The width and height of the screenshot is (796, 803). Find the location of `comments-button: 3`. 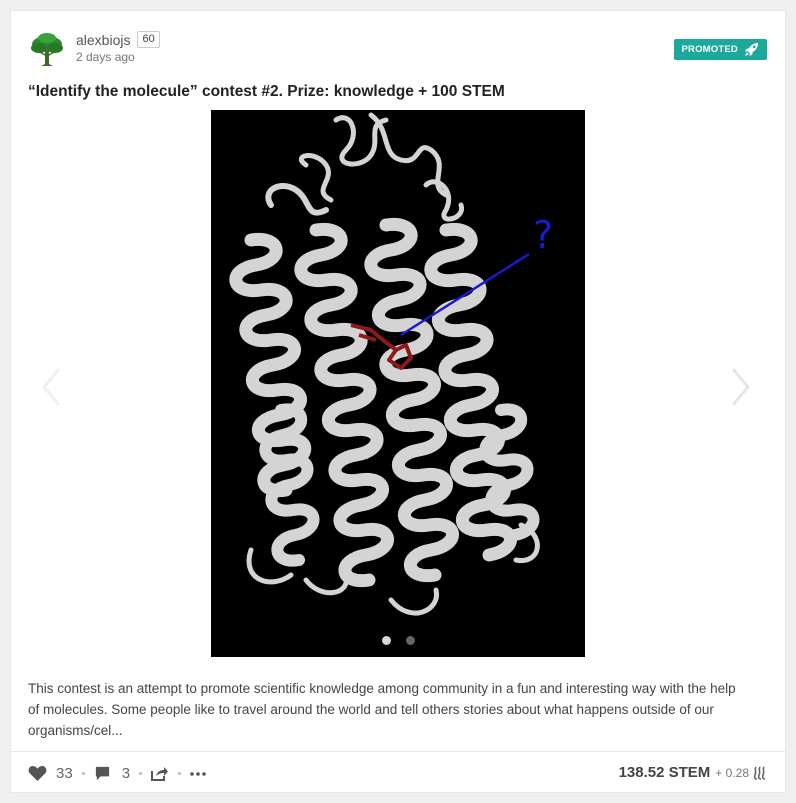

comments-button: 3 is located at coordinates (112, 773).